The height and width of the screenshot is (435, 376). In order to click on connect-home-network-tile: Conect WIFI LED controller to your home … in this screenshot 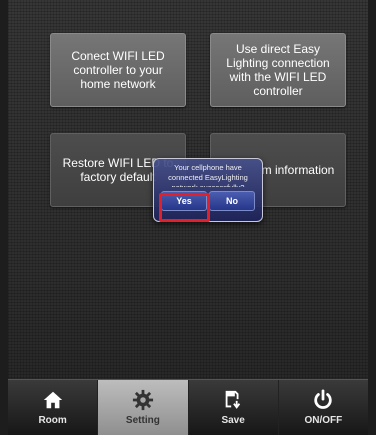, I will do `click(118, 70)`.